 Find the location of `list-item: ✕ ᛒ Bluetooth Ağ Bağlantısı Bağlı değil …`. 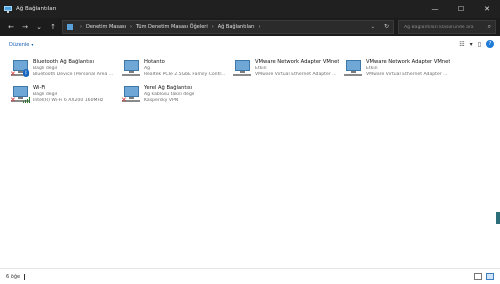

list-item: ✕ ᛒ Bluetooth Ağ Bağlantısı Bağlı değil … is located at coordinates (60, 69).